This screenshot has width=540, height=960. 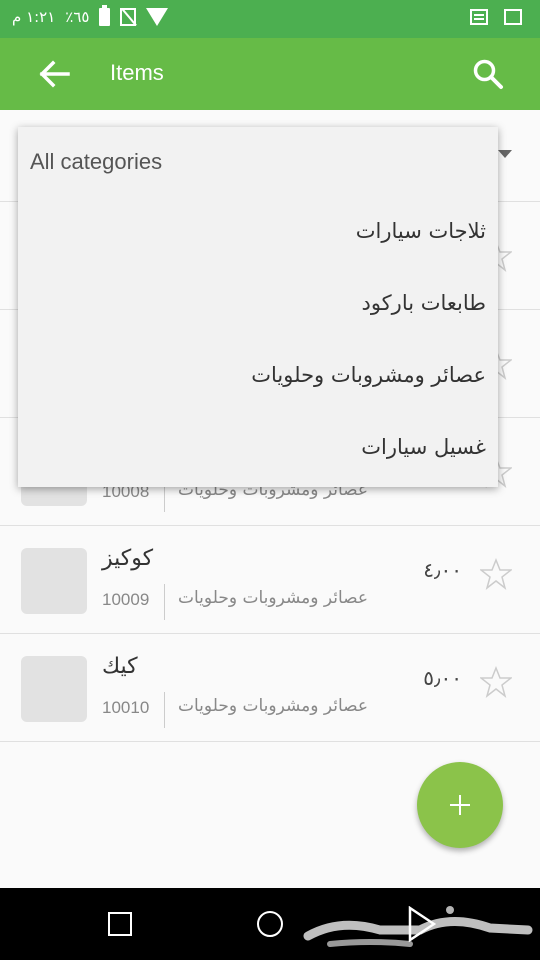 I want to click on square-icon, so click(x=120, y=924).